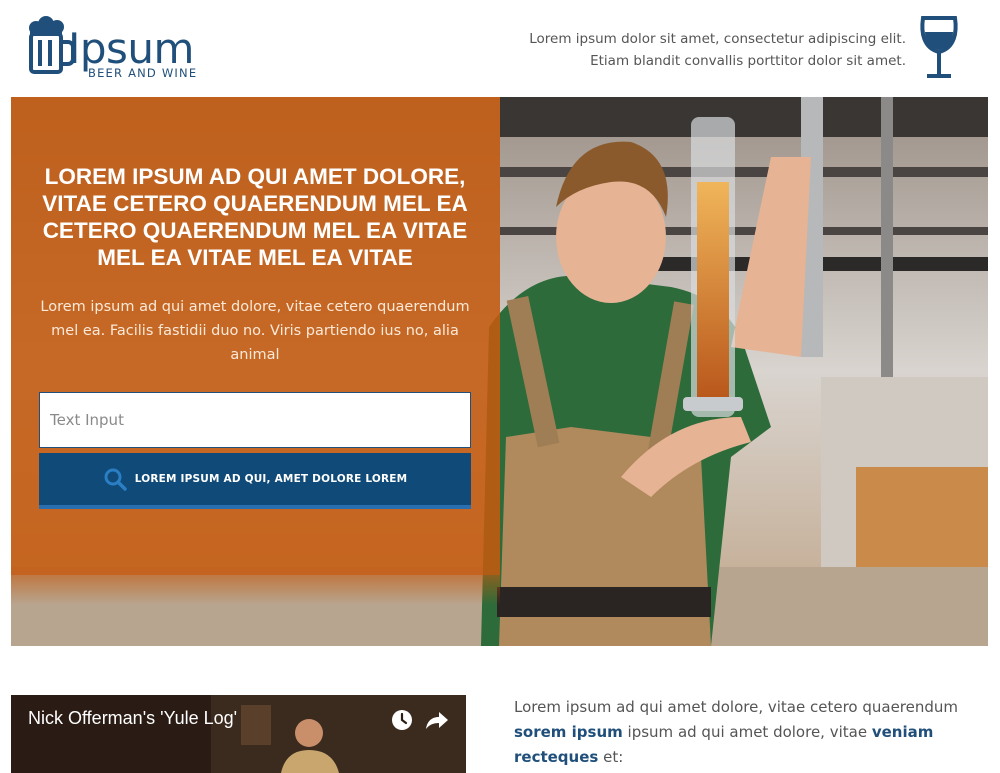 This screenshot has width=1000, height=773. I want to click on clock-icon, so click(402, 720).